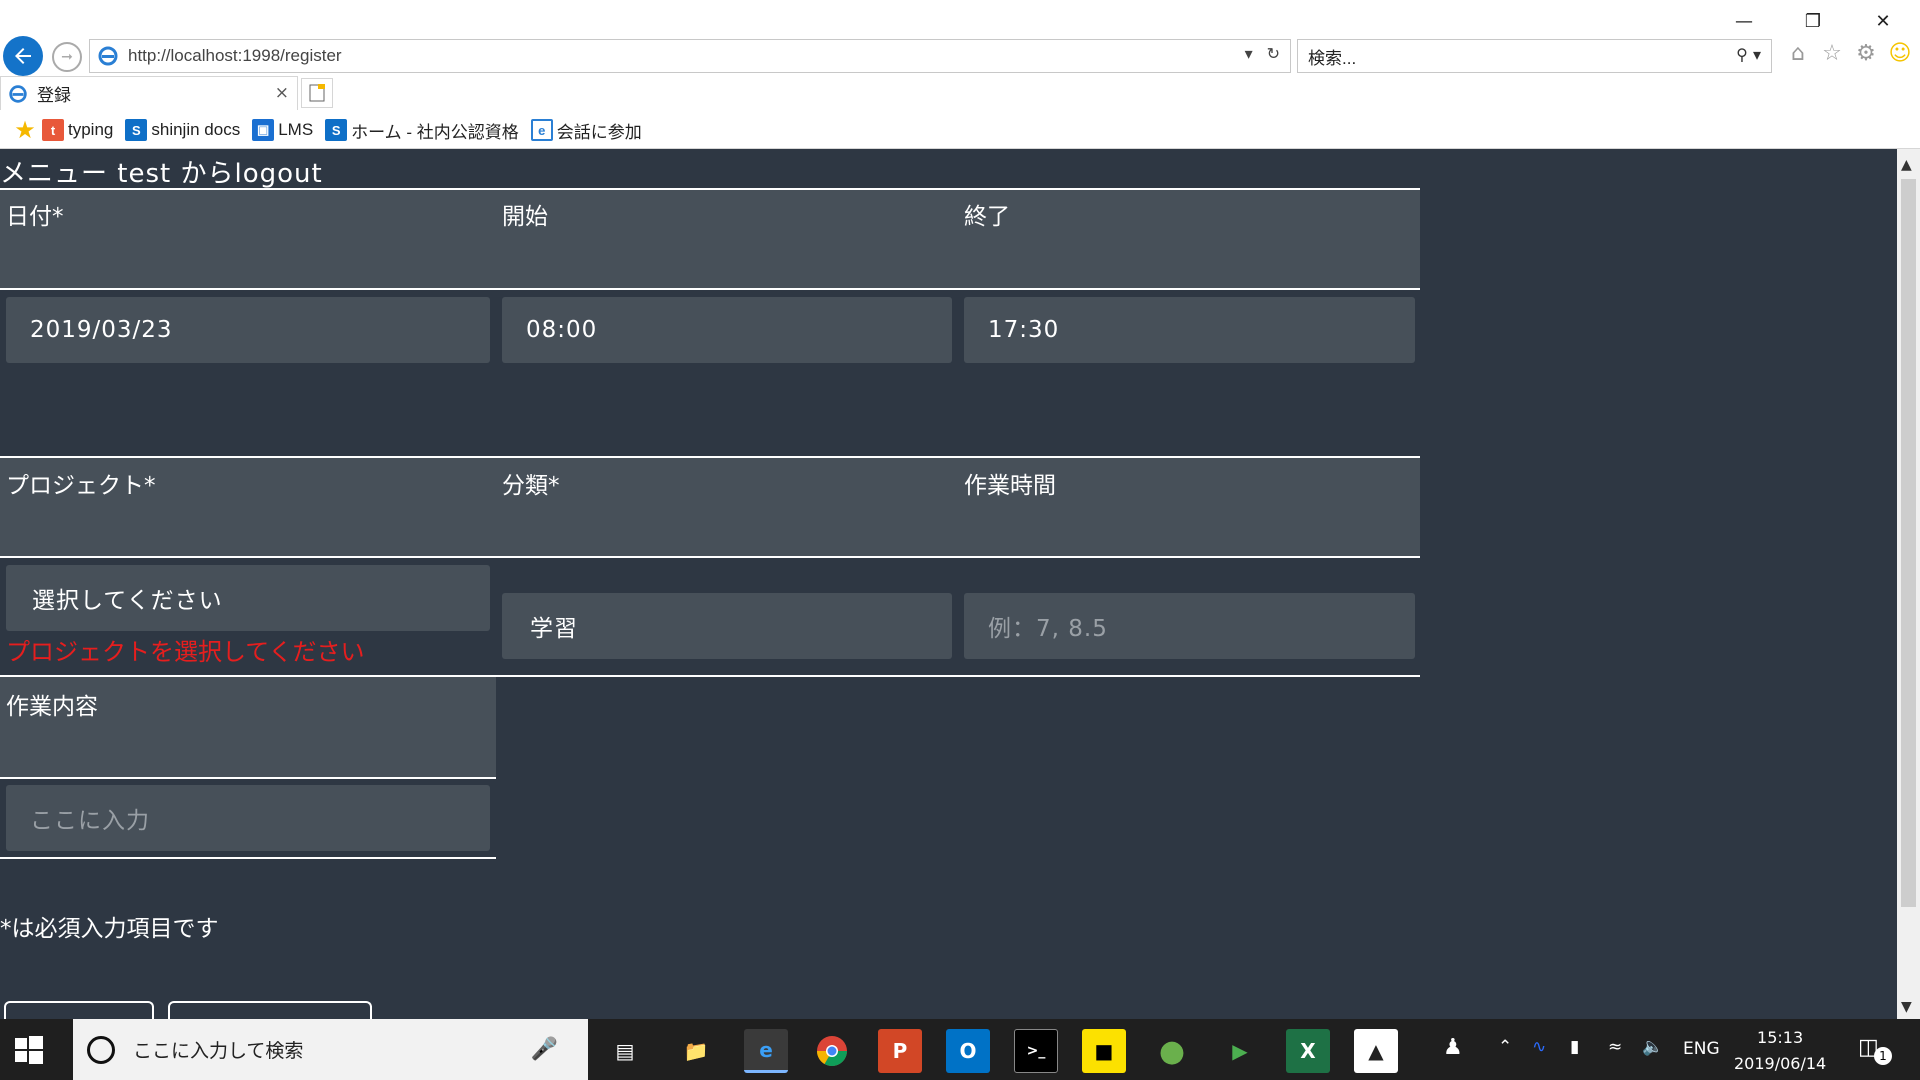  Describe the element at coordinates (696, 1051) in the screenshot. I see `file-explorer-icon: 📁` at that location.